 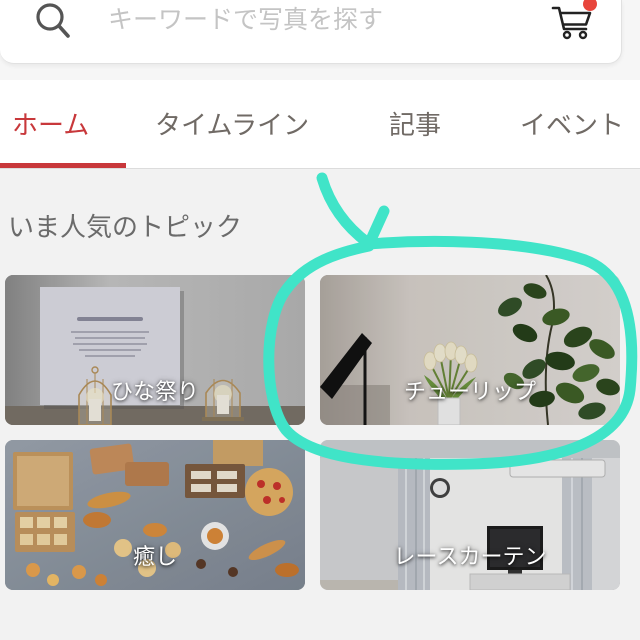 I want to click on cart-icon-basket, so click(x=576, y=18).